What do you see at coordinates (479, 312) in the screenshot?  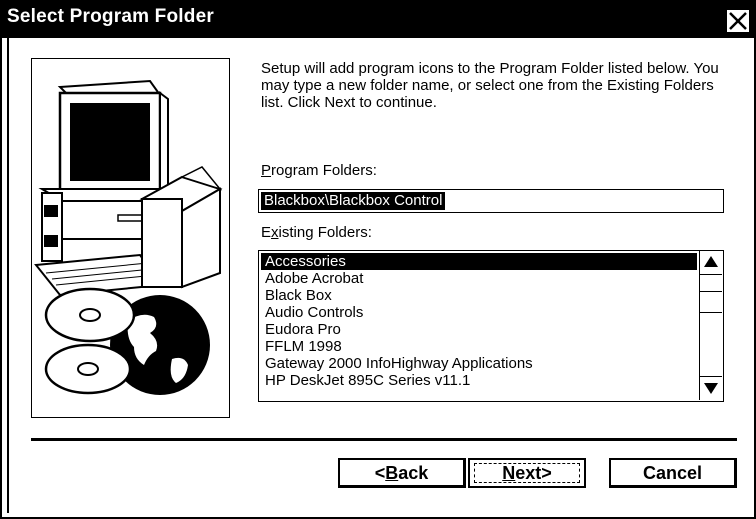 I see `list-item: Audio Controls` at bounding box center [479, 312].